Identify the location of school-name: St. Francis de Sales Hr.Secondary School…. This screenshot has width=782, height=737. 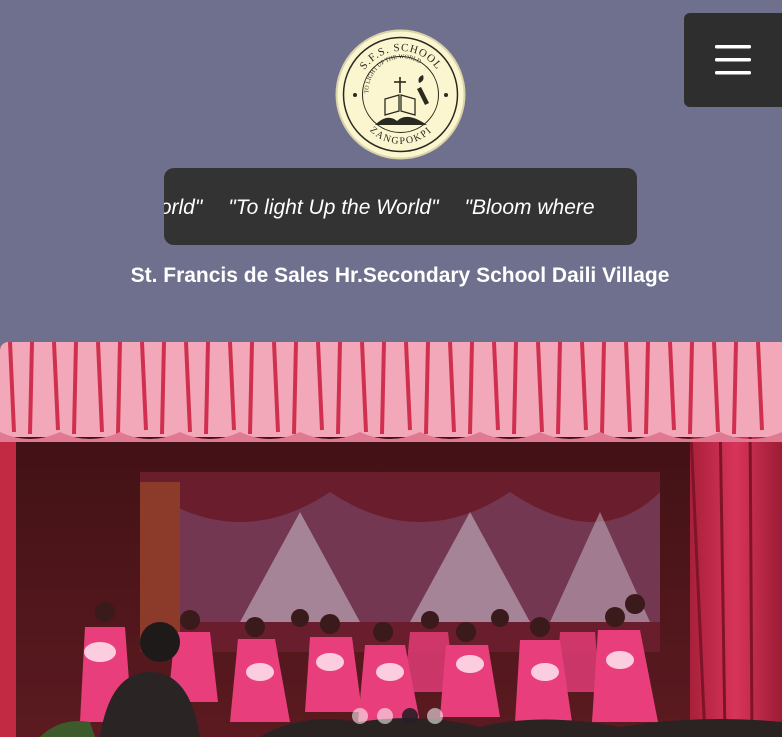
(400, 275).